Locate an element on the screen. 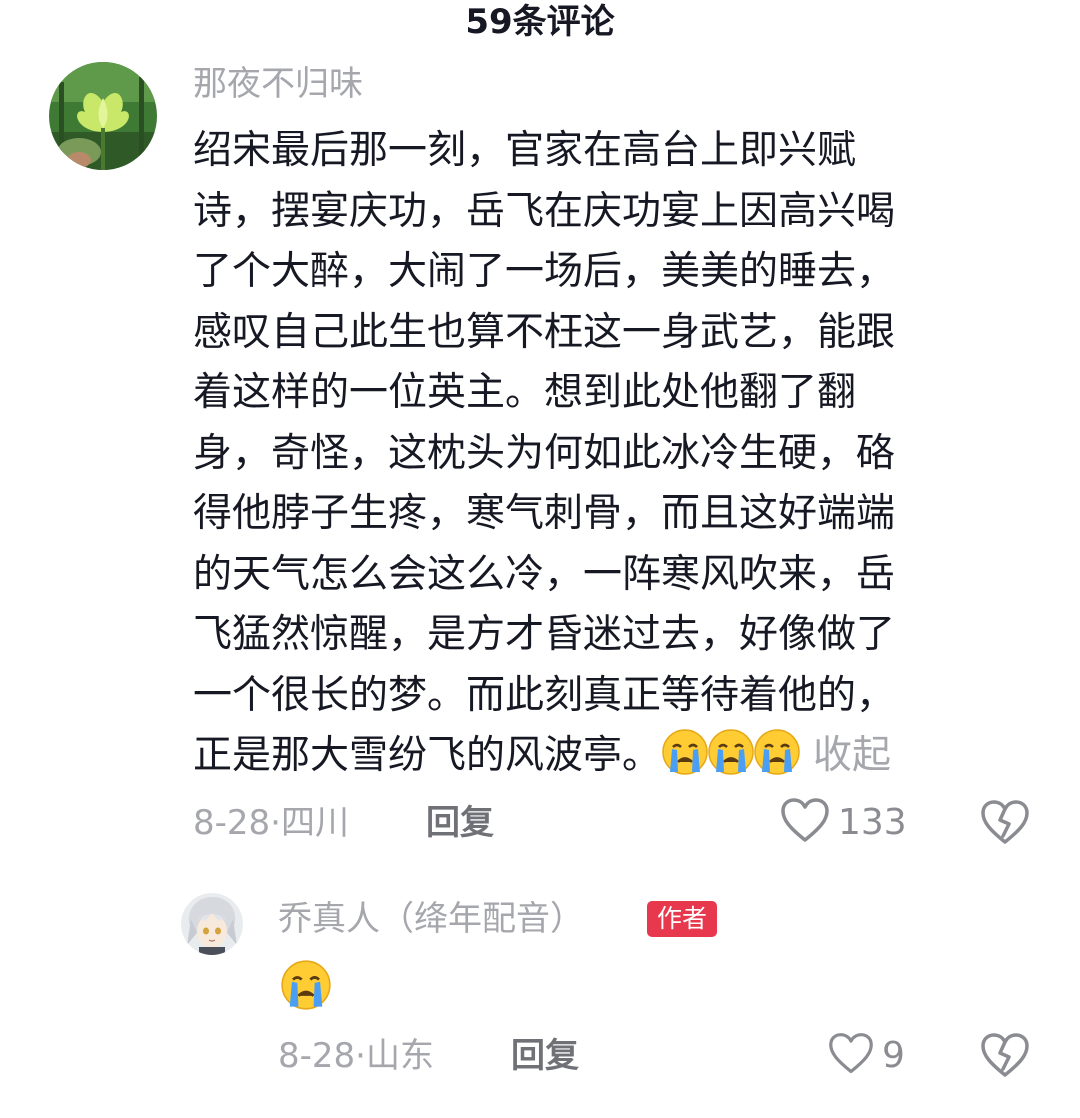 The image size is (1080, 1118). comment-line: 得他脖子生疼，寒气刺骨，而且这好端端 is located at coordinates (544, 513).